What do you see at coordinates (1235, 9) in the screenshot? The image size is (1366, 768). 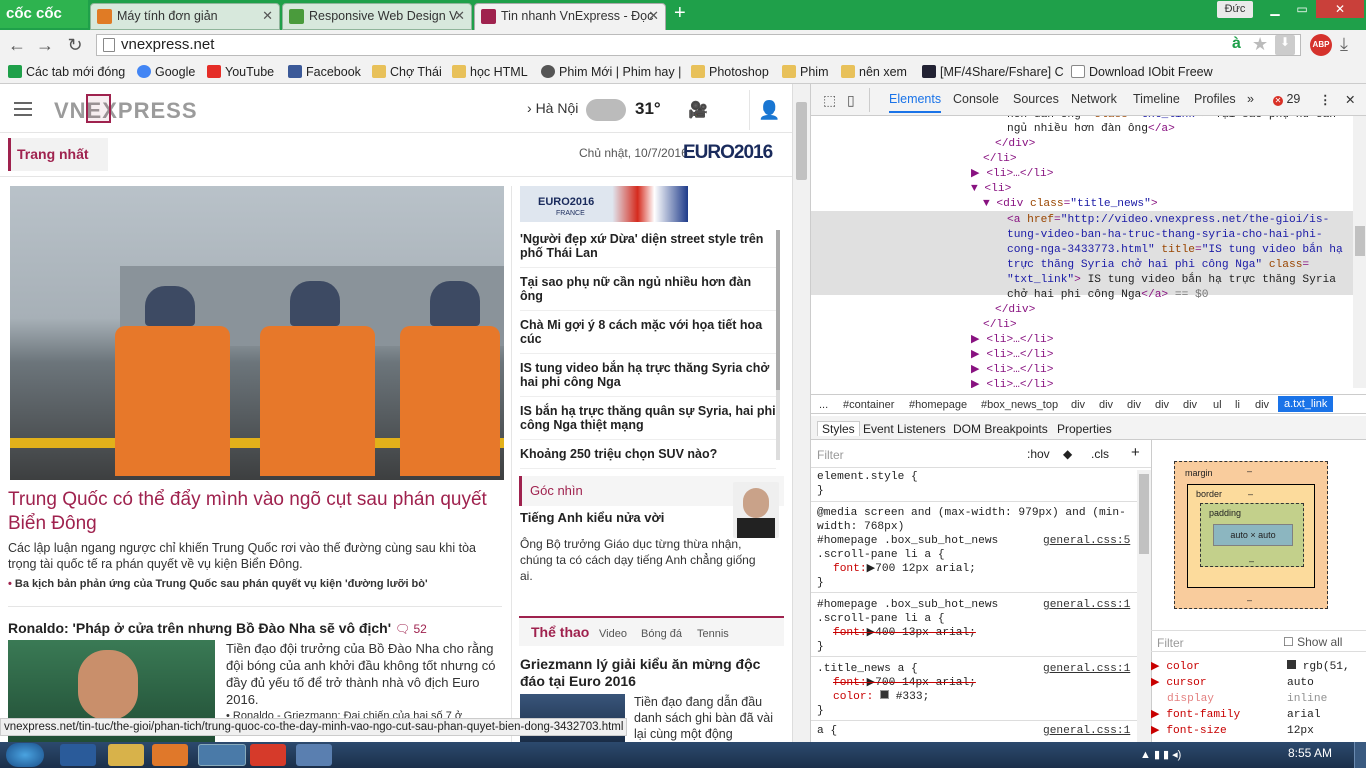 I see `profile-button: Đức` at bounding box center [1235, 9].